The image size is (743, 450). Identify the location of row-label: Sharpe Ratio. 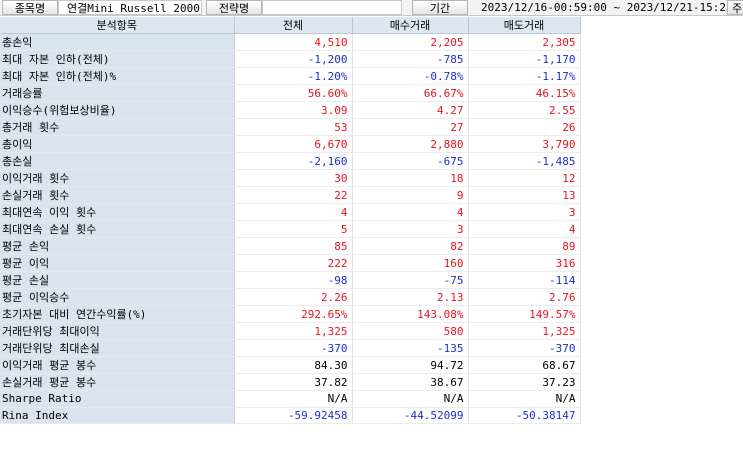
(117, 399).